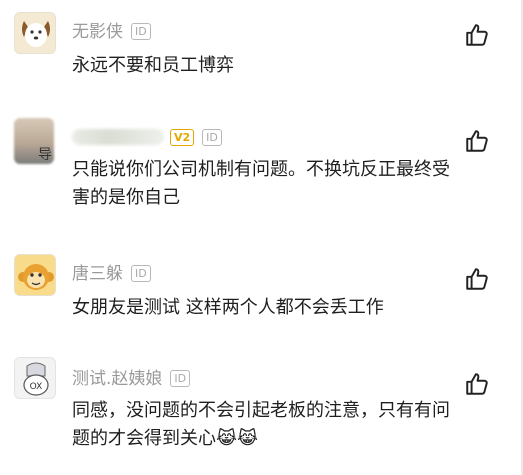 The image size is (523, 475). I want to click on username-row: V2 ID, so click(147, 138).